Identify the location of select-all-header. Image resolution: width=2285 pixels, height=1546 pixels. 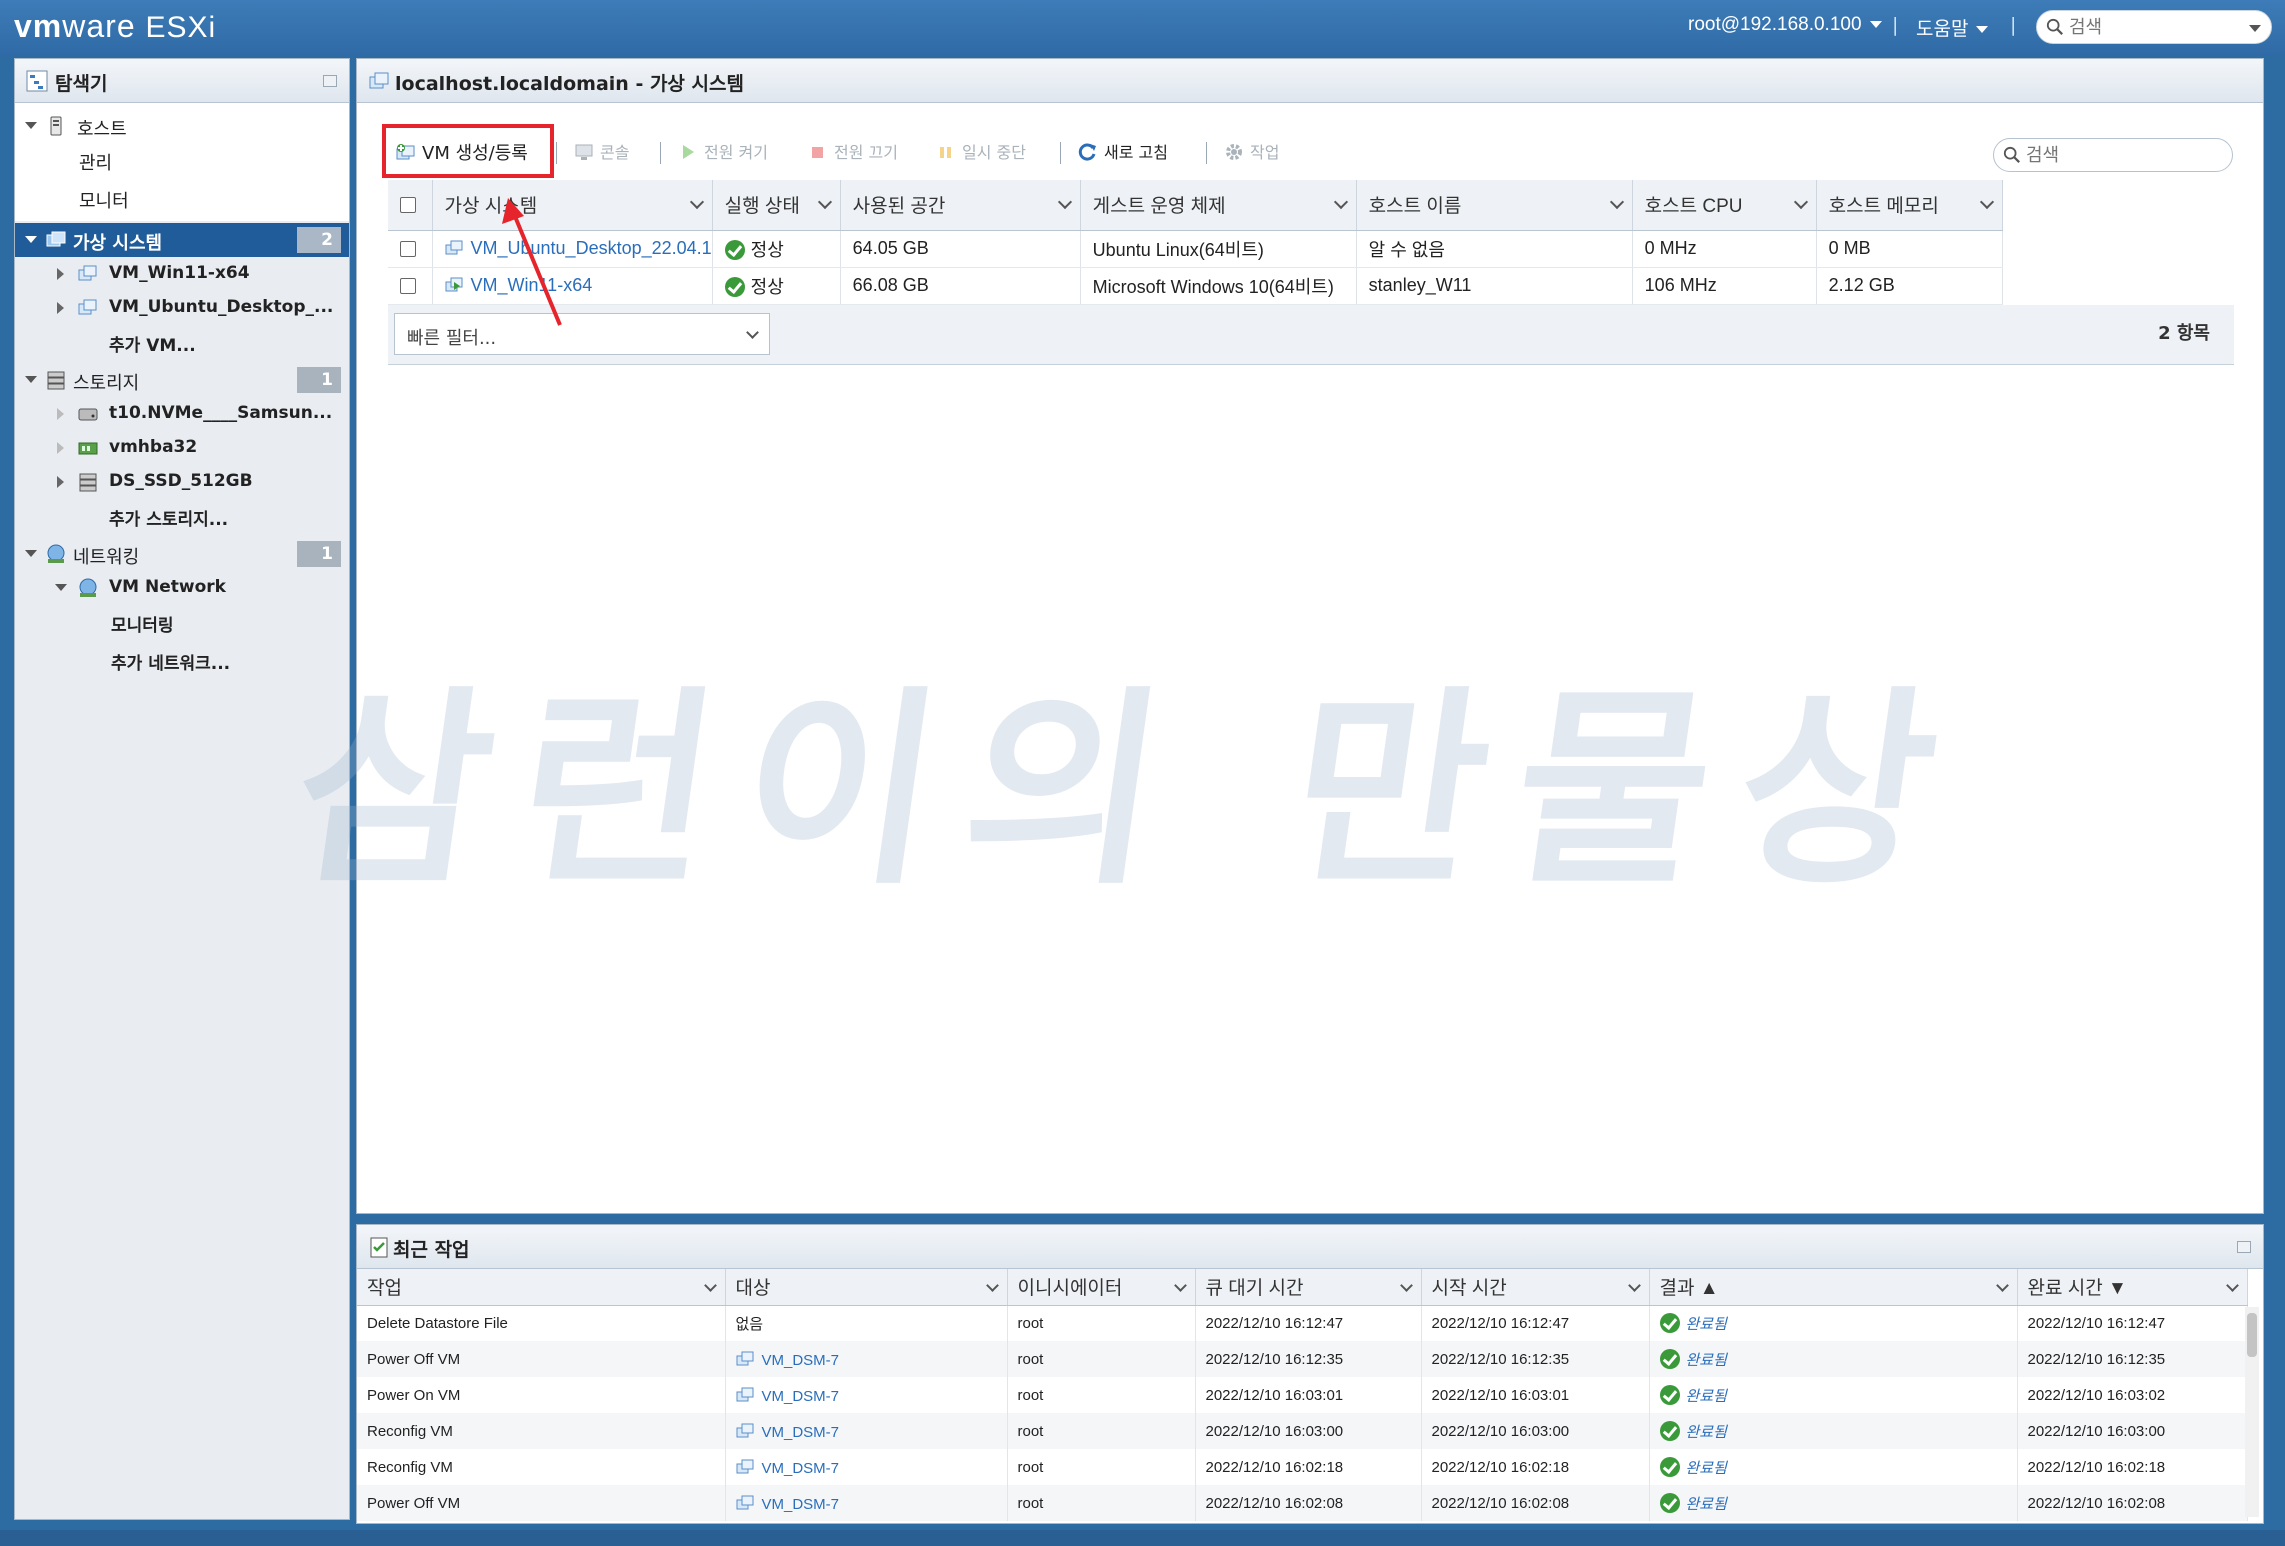
(410, 205).